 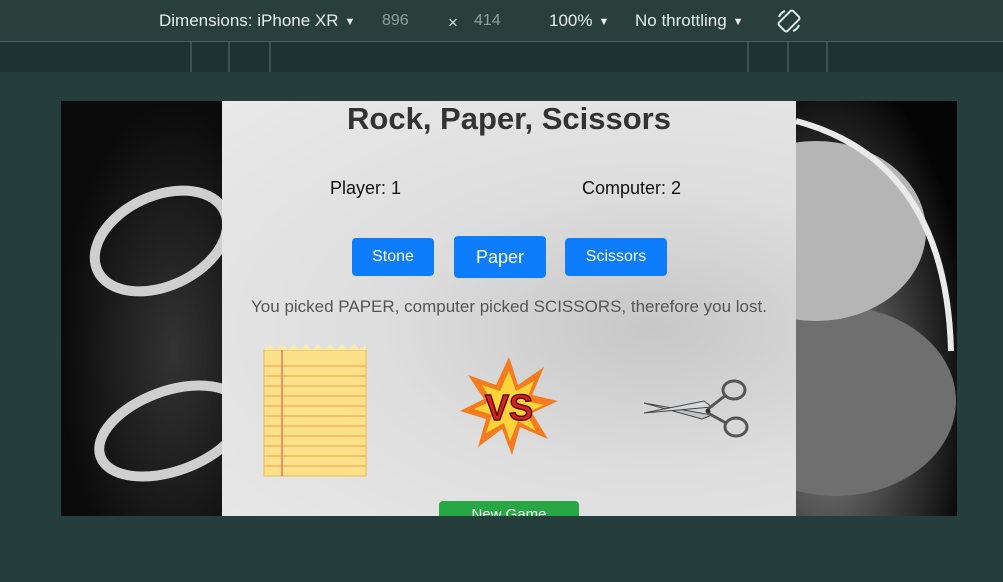 What do you see at coordinates (632, 188) in the screenshot?
I see `computer-score: Computer: 2` at bounding box center [632, 188].